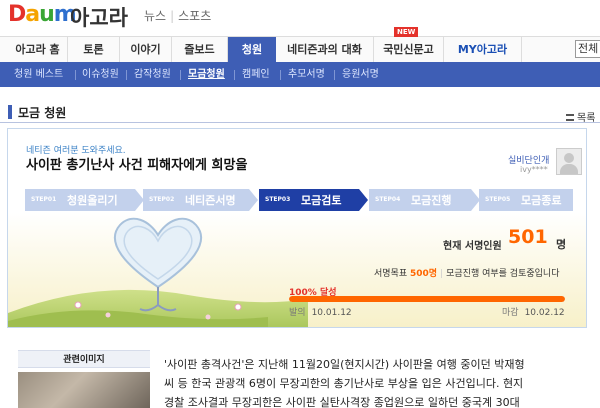 The height and width of the screenshot is (408, 600). Describe the element at coordinates (306, 74) in the screenshot. I see `subnav-memorial: 추모서명` at that location.